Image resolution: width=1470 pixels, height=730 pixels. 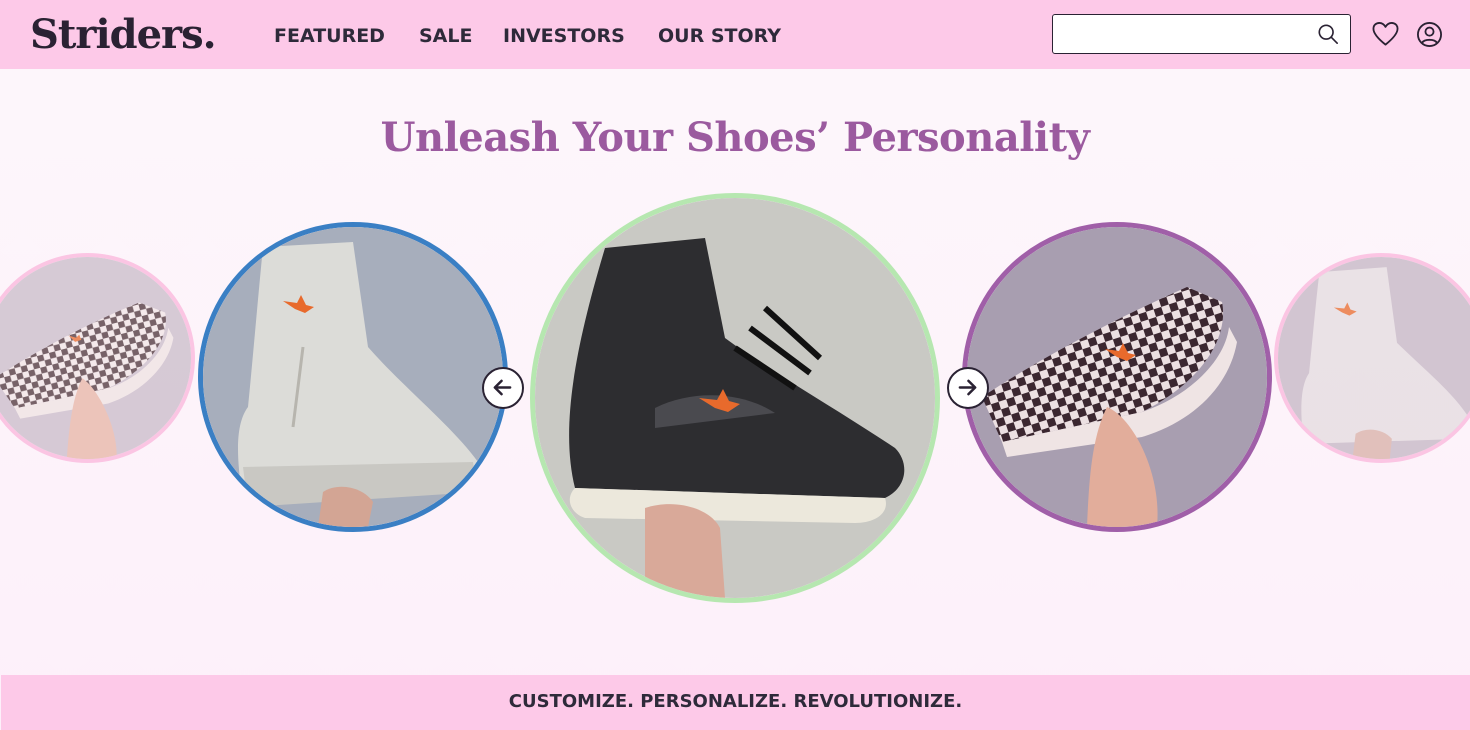 I want to click on tagline-text: CUSTOMIZE. PERSONALIZE. REVOLUTIONIZE., so click(x=735, y=701).